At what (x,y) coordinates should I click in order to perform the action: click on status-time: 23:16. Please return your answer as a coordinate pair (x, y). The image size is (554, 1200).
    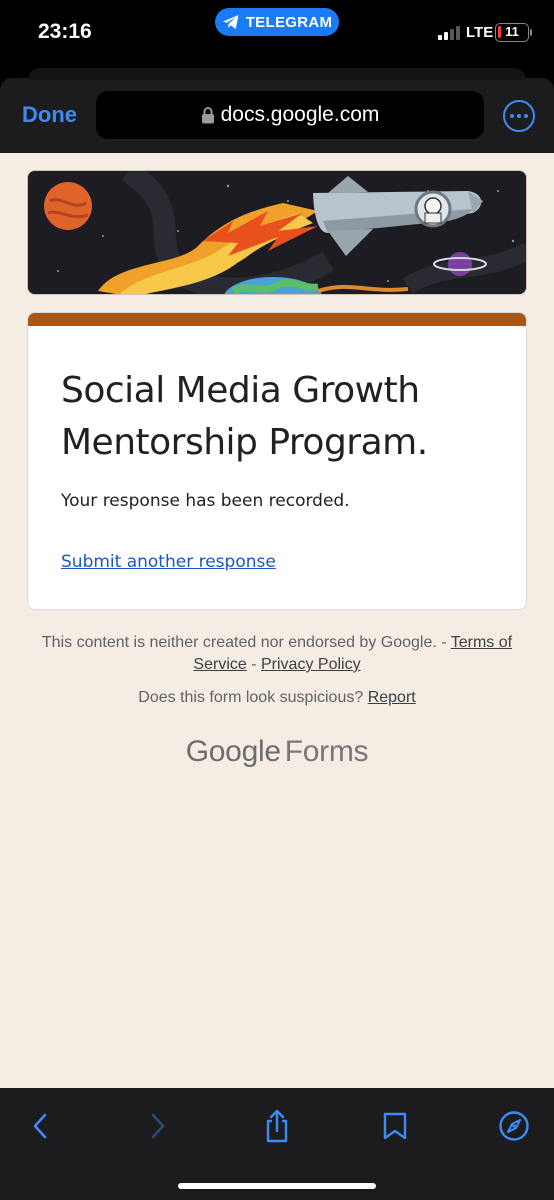
    Looking at the image, I should click on (65, 31).